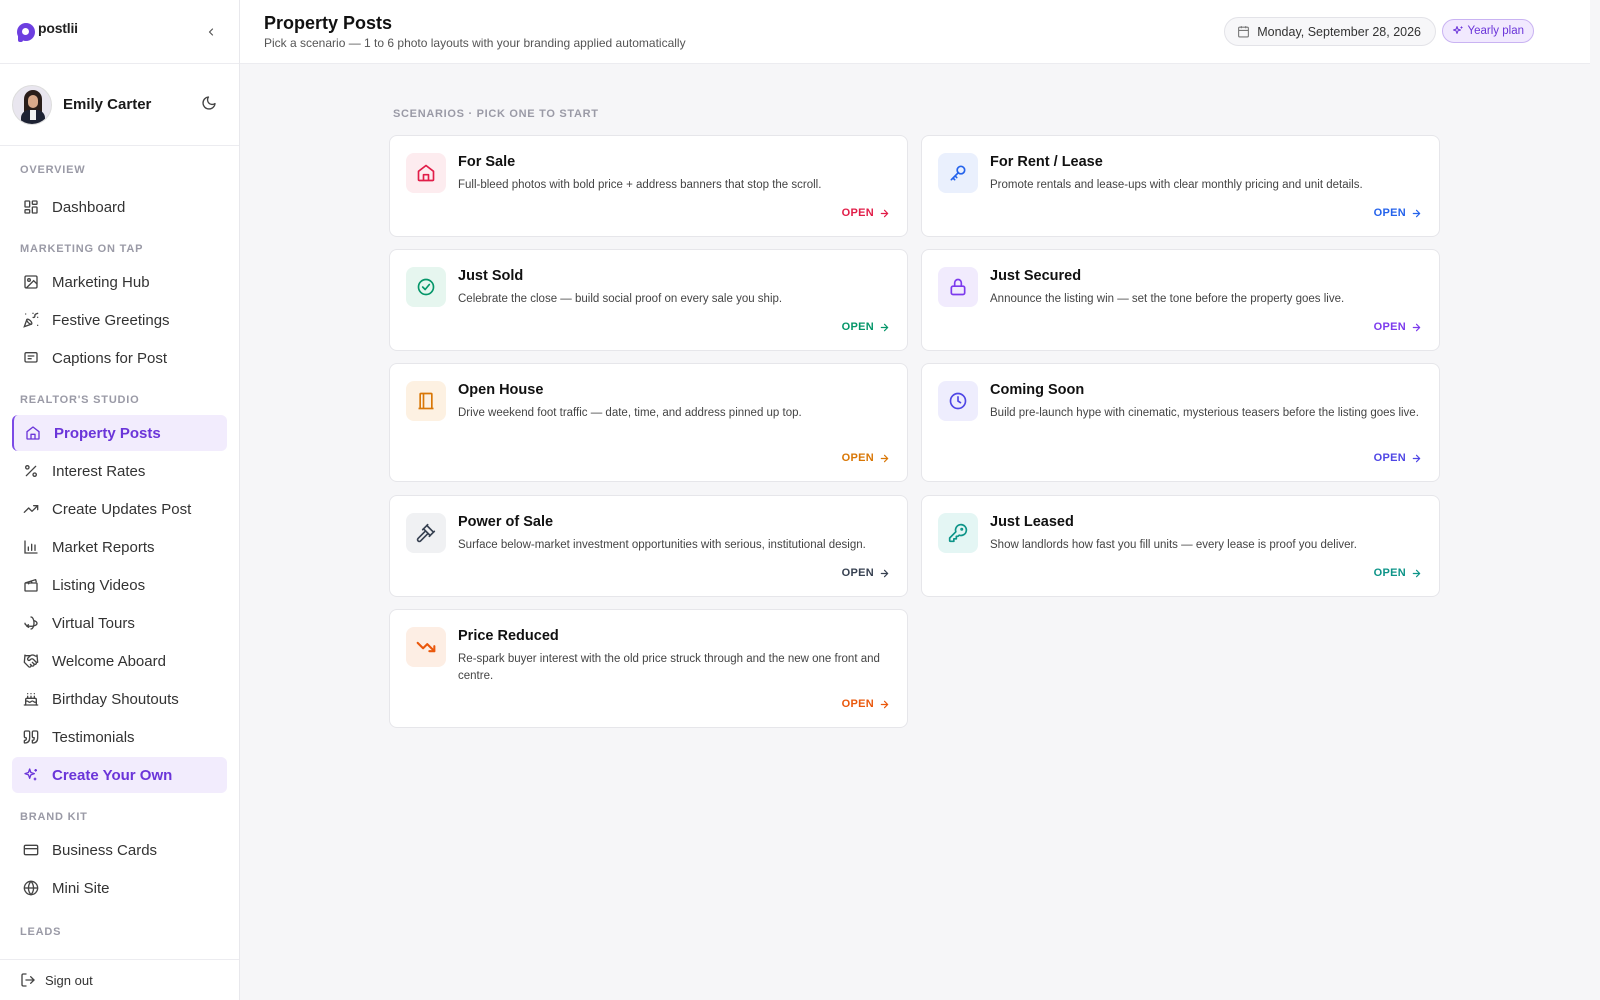  What do you see at coordinates (1046, 162) in the screenshot?
I see `card-title: For Rent / Lease` at bounding box center [1046, 162].